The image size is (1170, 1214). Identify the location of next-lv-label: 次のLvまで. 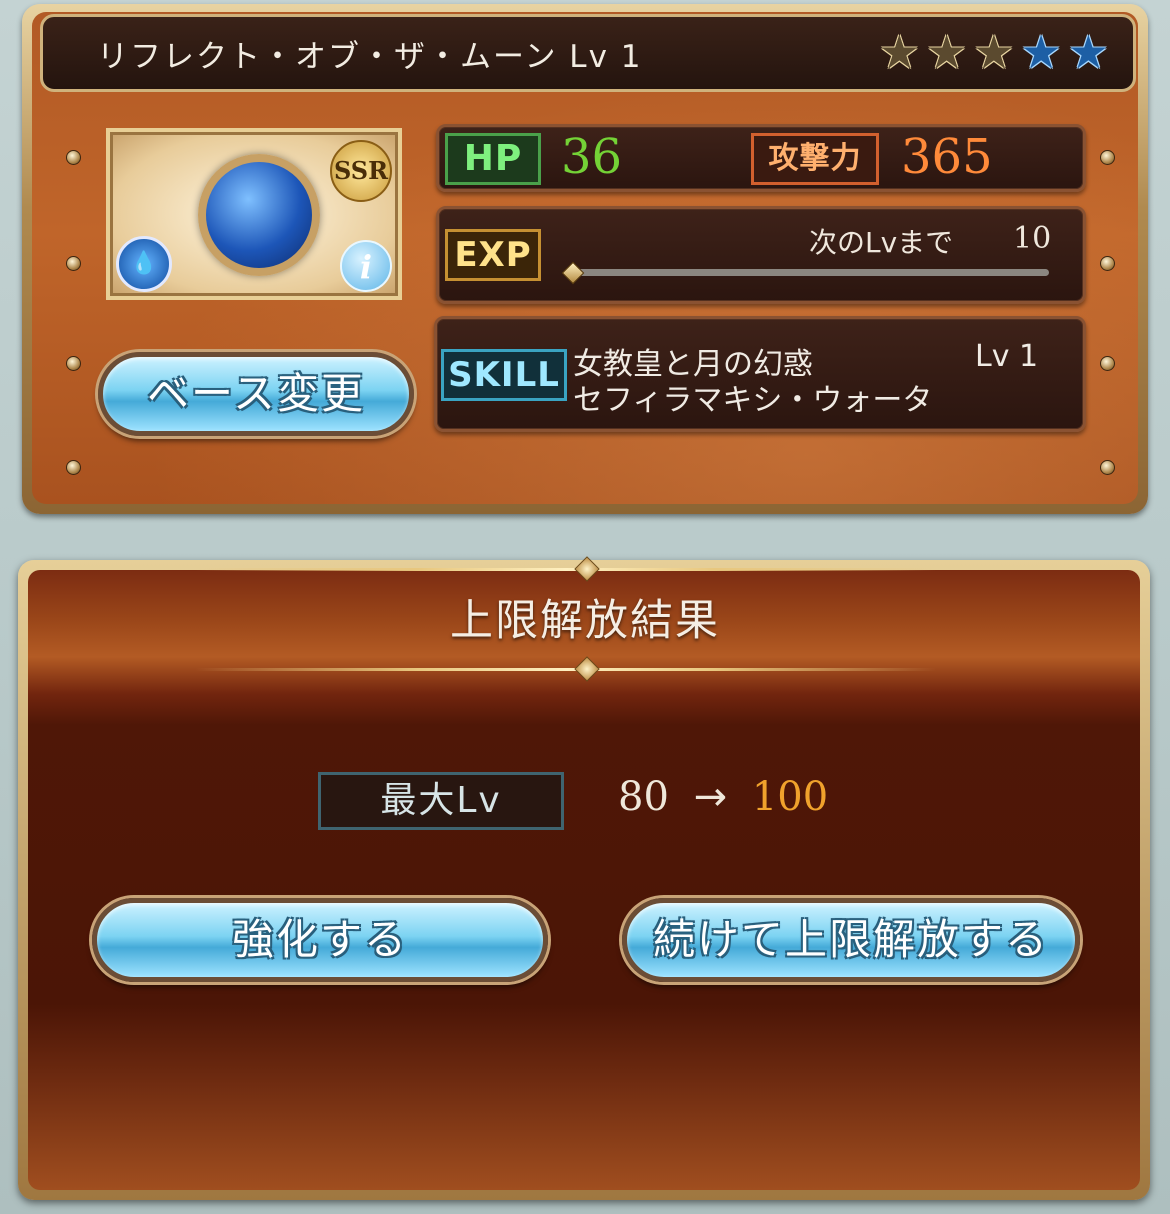
(881, 242).